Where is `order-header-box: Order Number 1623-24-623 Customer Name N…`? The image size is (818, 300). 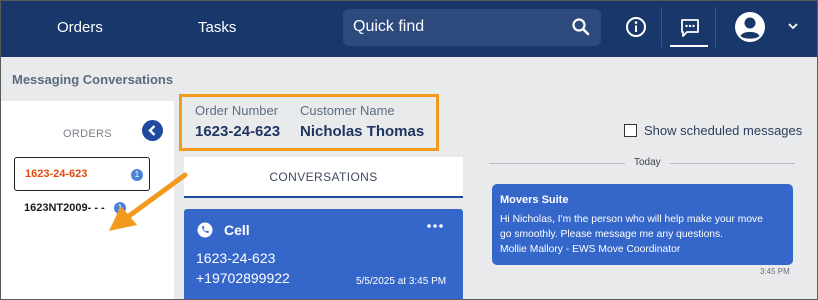 order-header-box: Order Number 1623-24-623 Customer Name N… is located at coordinates (309, 122).